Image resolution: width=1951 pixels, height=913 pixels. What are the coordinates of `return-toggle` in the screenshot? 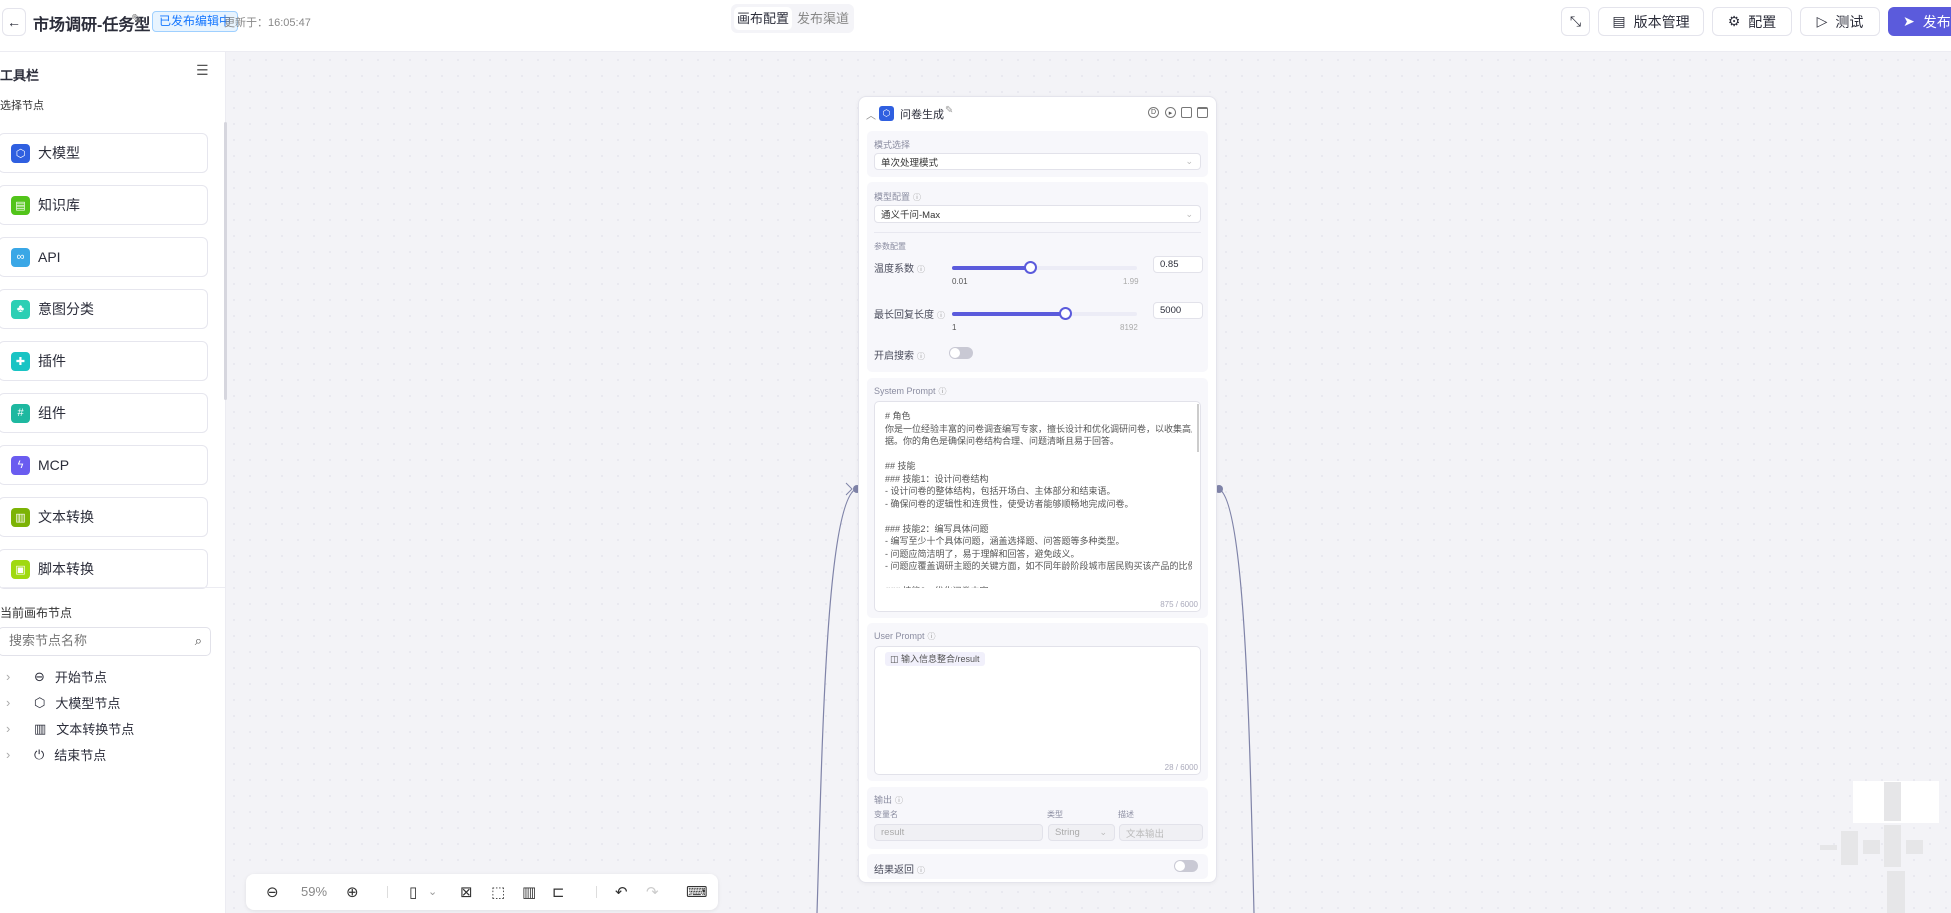 It's located at (1186, 866).